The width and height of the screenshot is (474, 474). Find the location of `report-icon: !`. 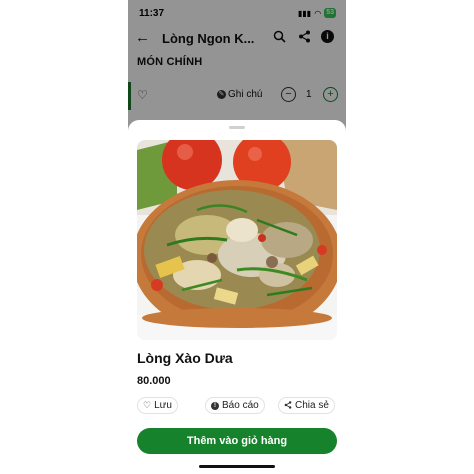

report-icon: ! is located at coordinates (215, 405).